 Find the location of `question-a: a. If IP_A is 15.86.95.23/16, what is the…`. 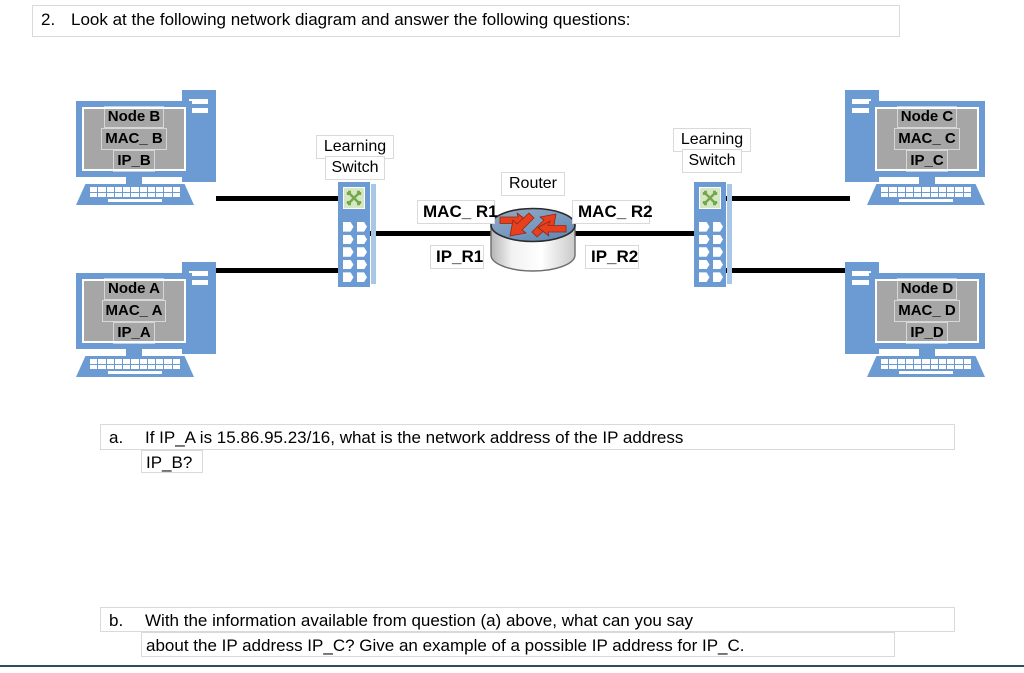

question-a: a. If IP_A is 15.86.95.23/16, what is the… is located at coordinates (527, 437).